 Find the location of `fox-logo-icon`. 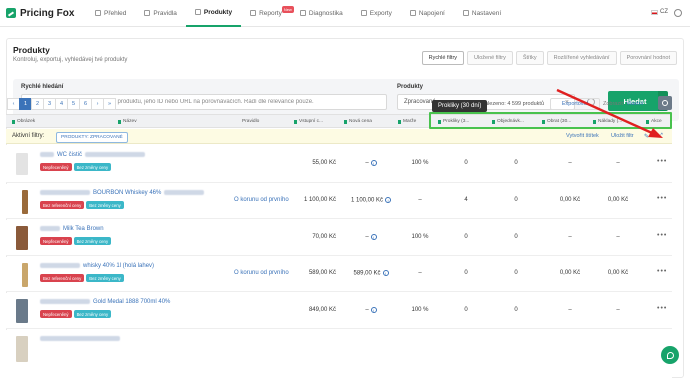

fox-logo-icon is located at coordinates (11, 13).